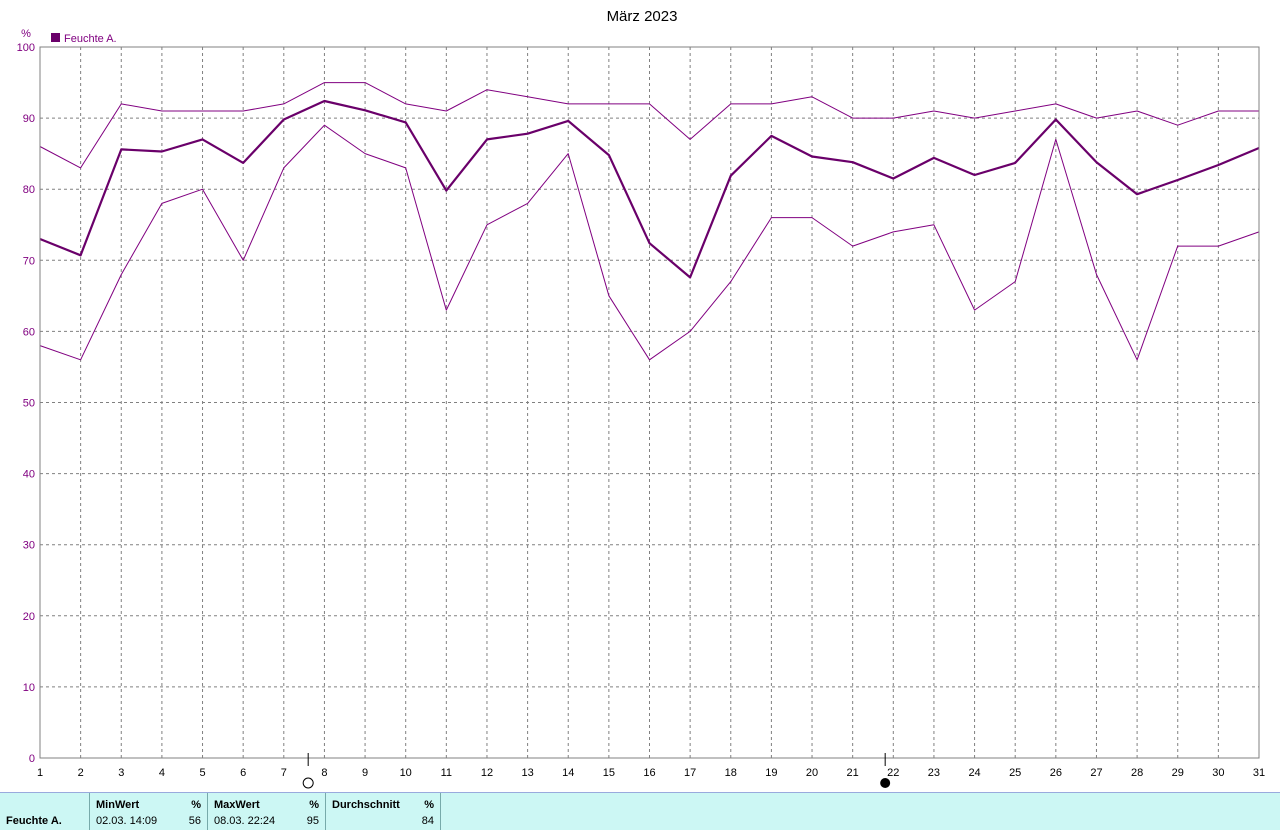 This screenshot has width=1280, height=830. What do you see at coordinates (568, 773) in the screenshot?
I see `x-tick-label: 14` at bounding box center [568, 773].